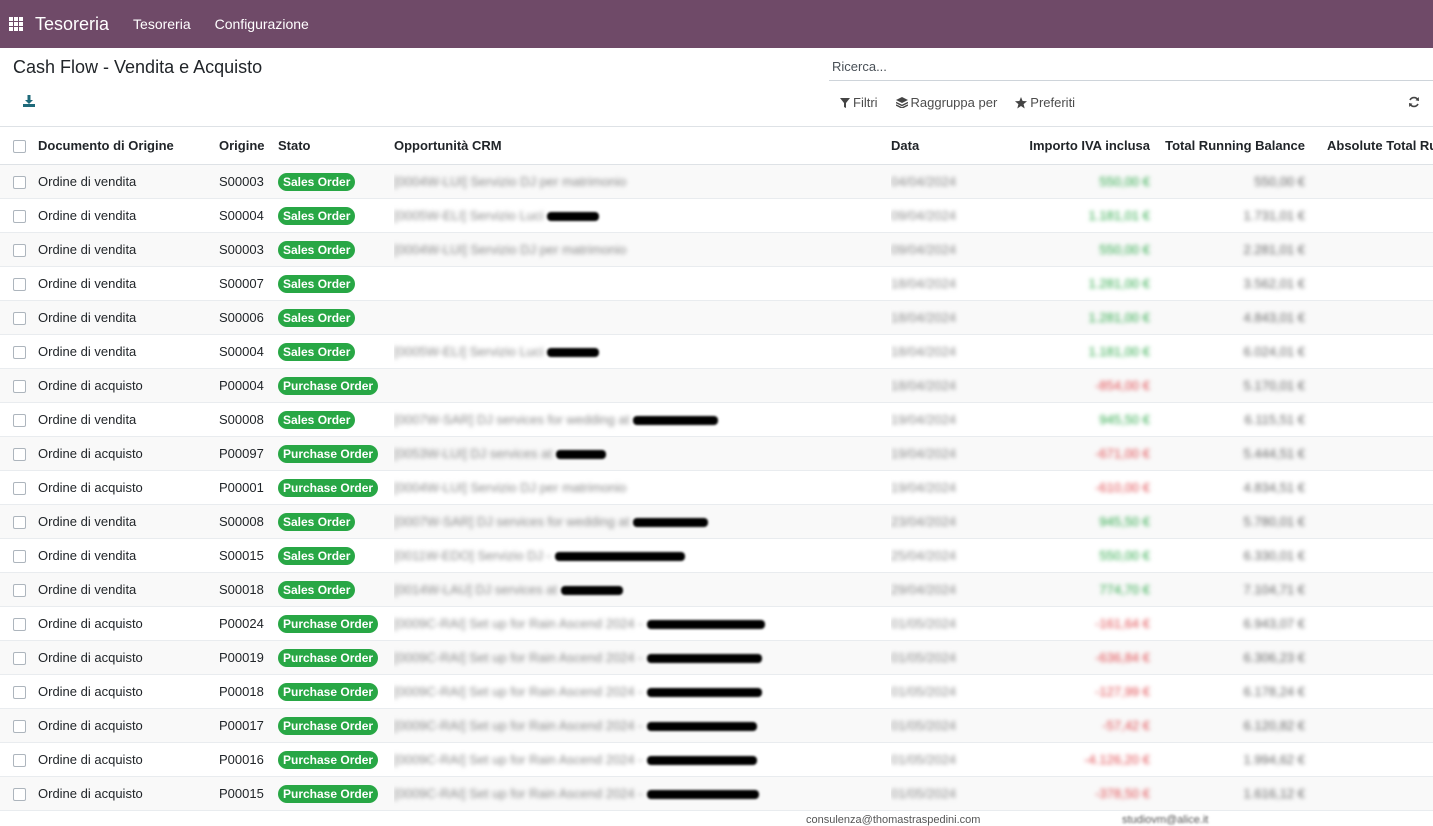 The width and height of the screenshot is (1433, 826). Describe the element at coordinates (859, 102) in the screenshot. I see `filters-button: Filtri` at that location.